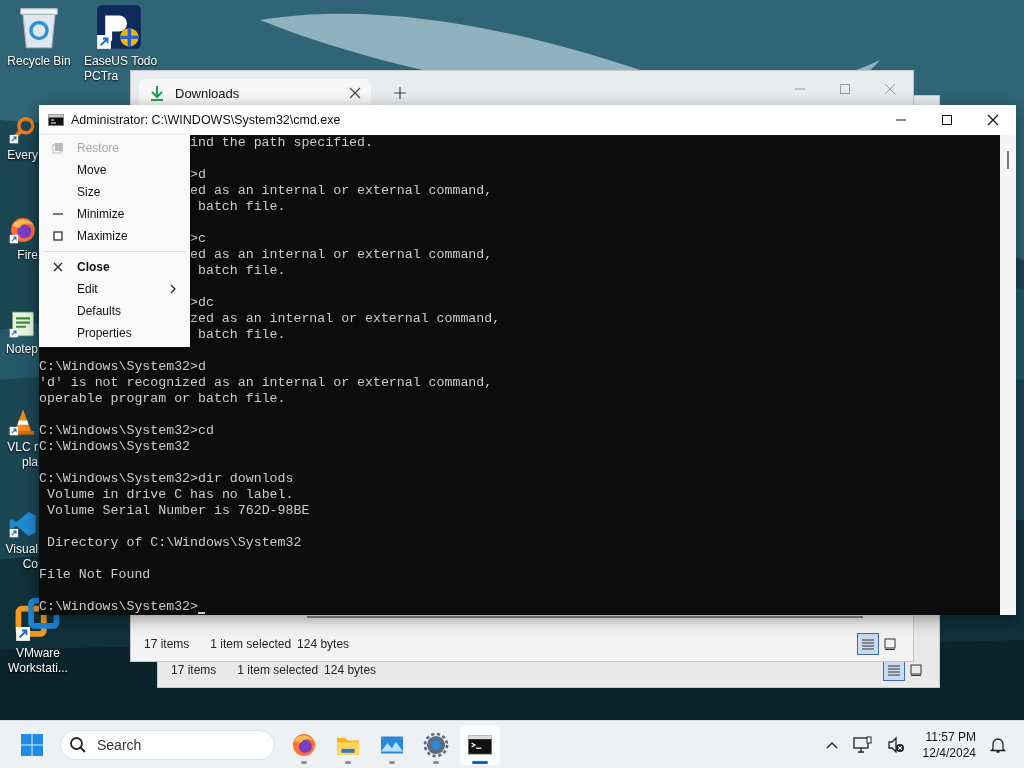  I want to click on console-line: C:\Windows\System32>d, so click(122, 367).